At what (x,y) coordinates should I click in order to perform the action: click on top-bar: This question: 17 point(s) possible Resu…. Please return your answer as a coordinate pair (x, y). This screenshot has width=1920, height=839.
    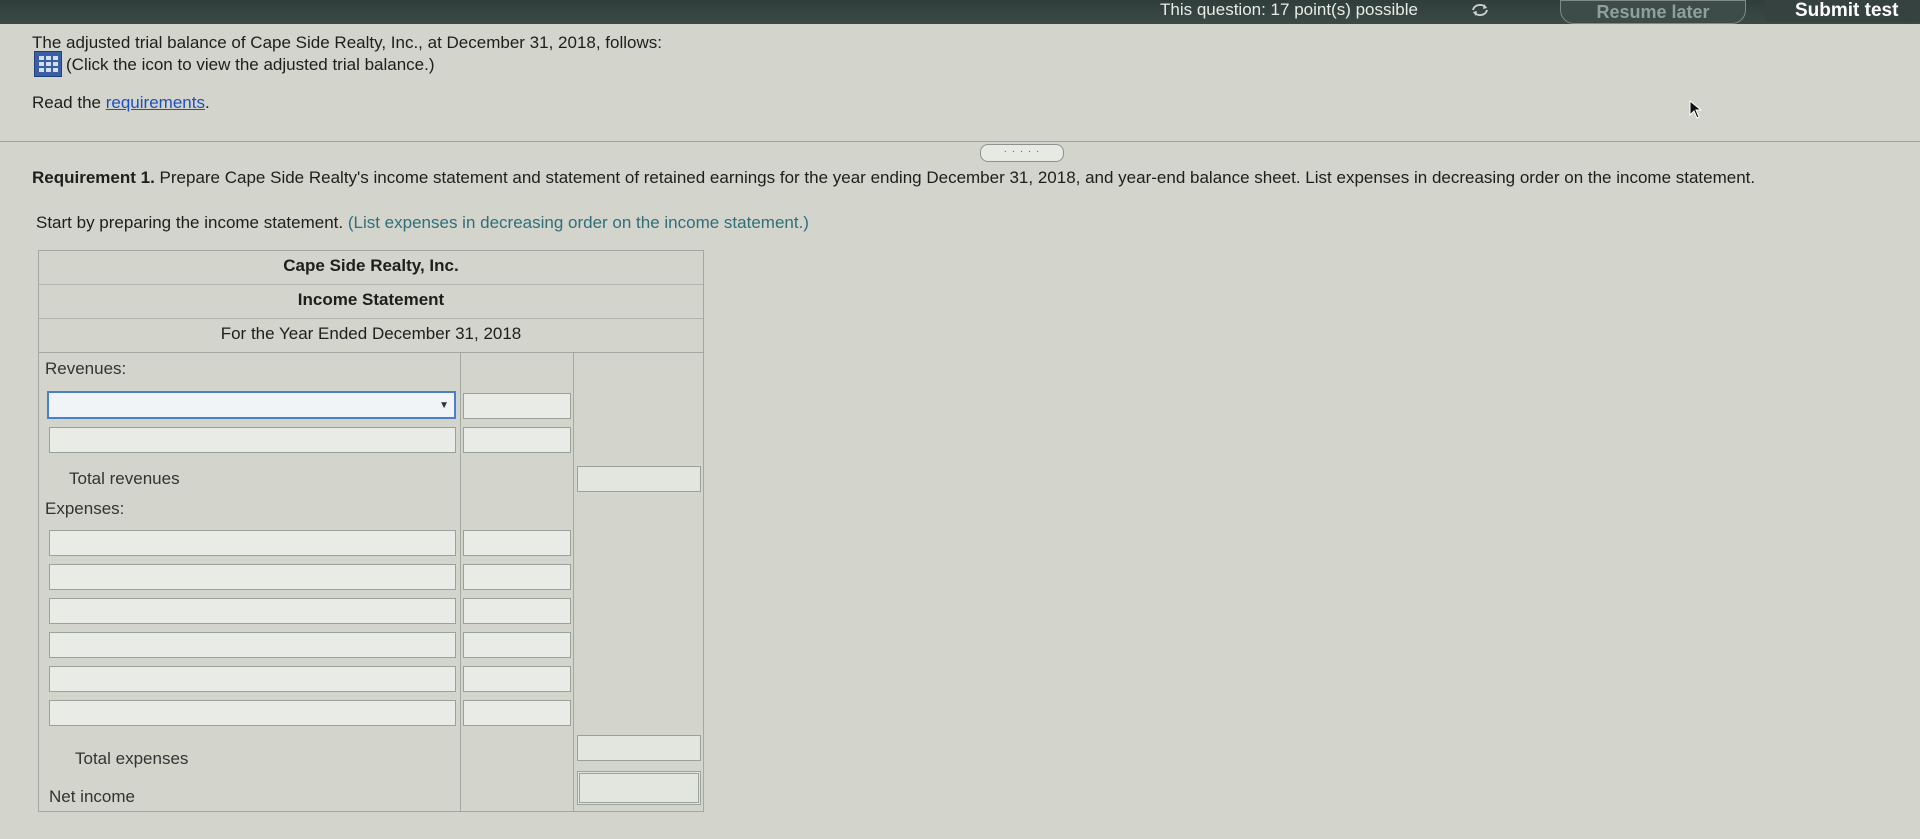
    Looking at the image, I should click on (960, 12).